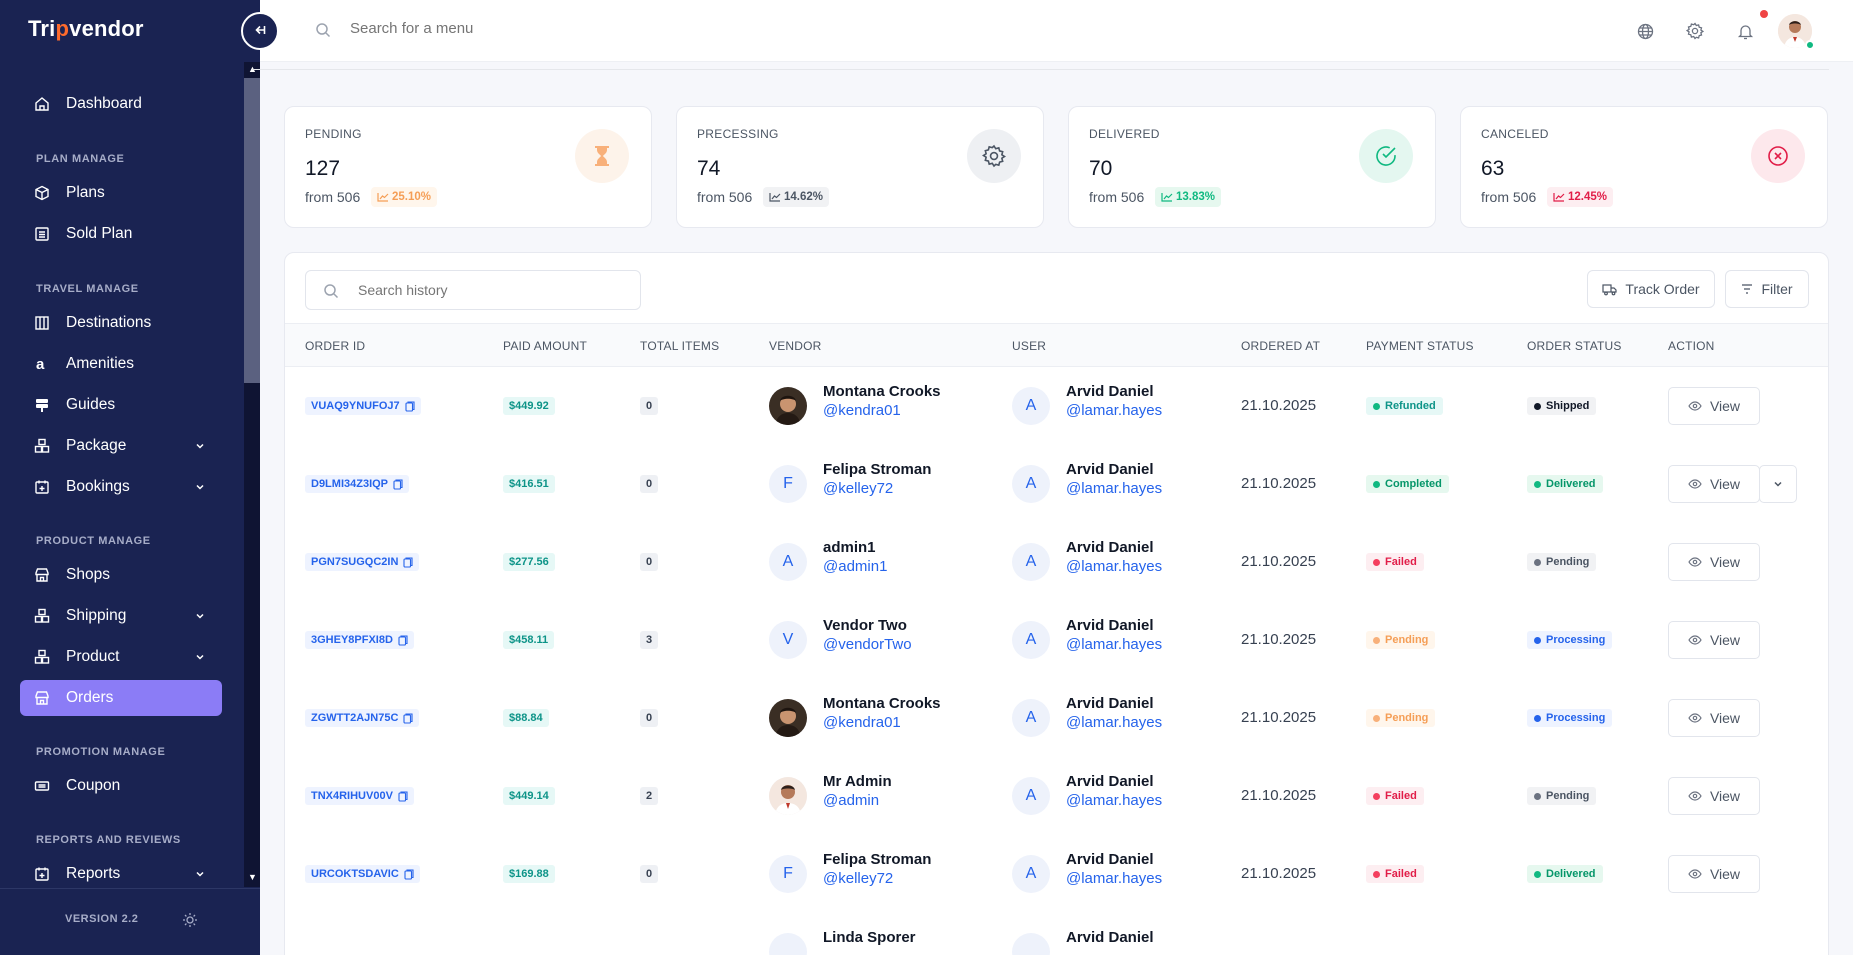 This screenshot has height=955, width=1853. I want to click on scroll-down-icon: ▼, so click(252, 877).